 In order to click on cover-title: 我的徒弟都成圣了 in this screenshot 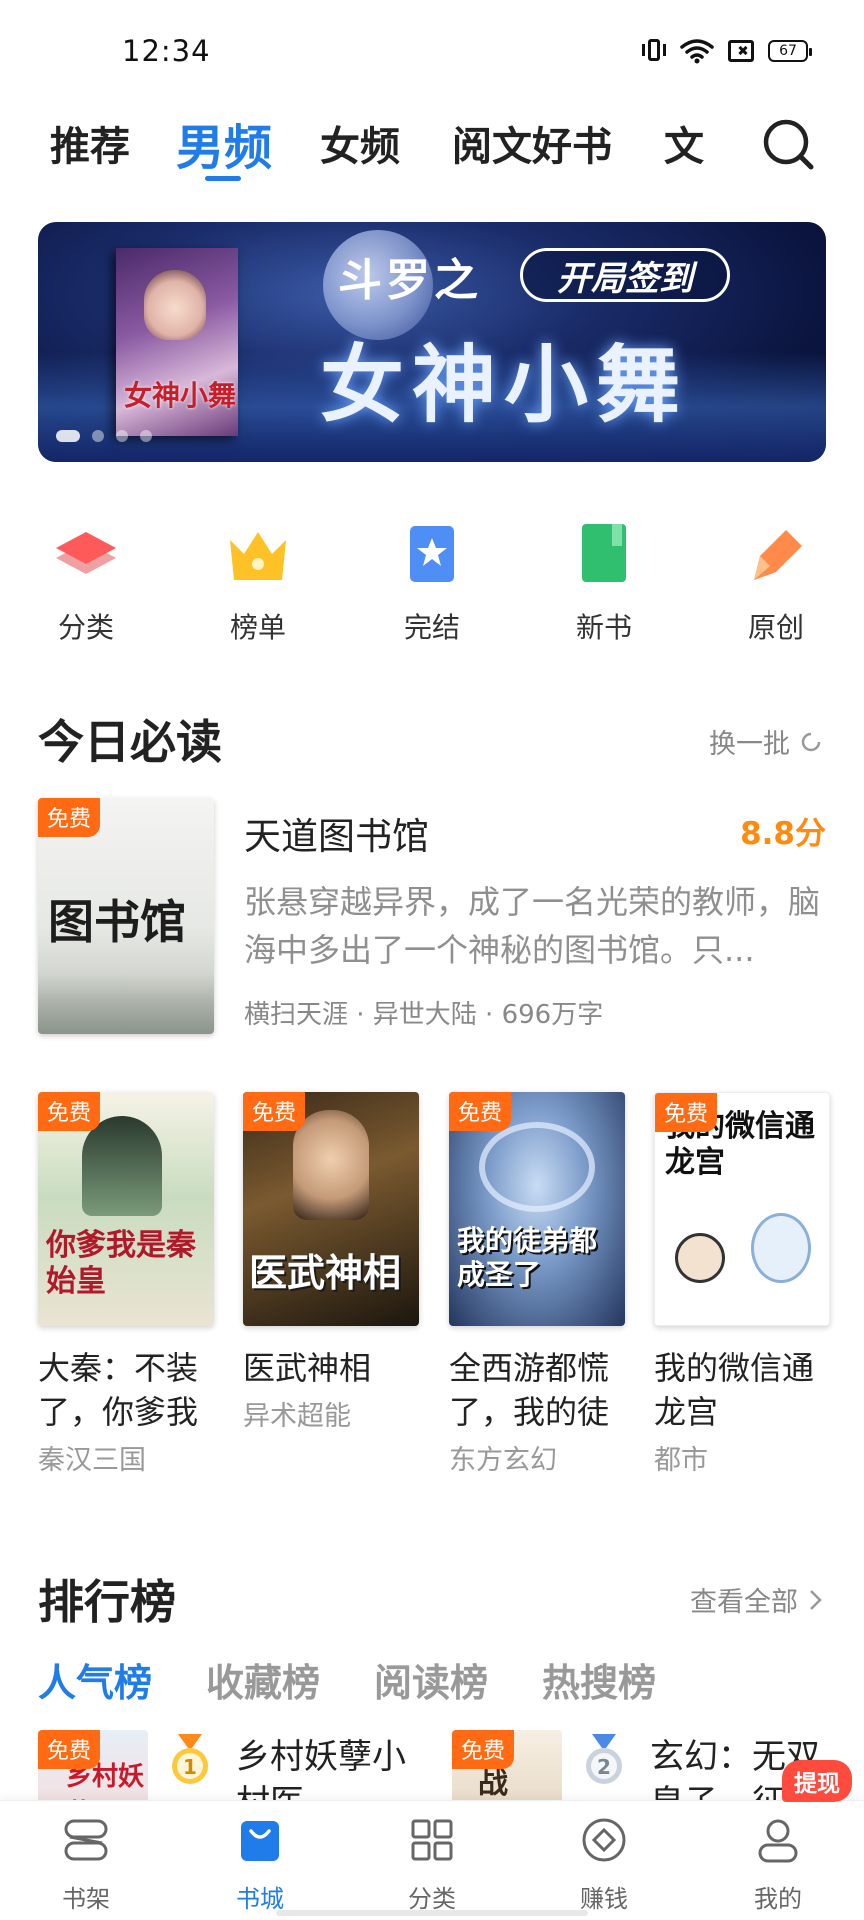, I will do `click(527, 1257)`.